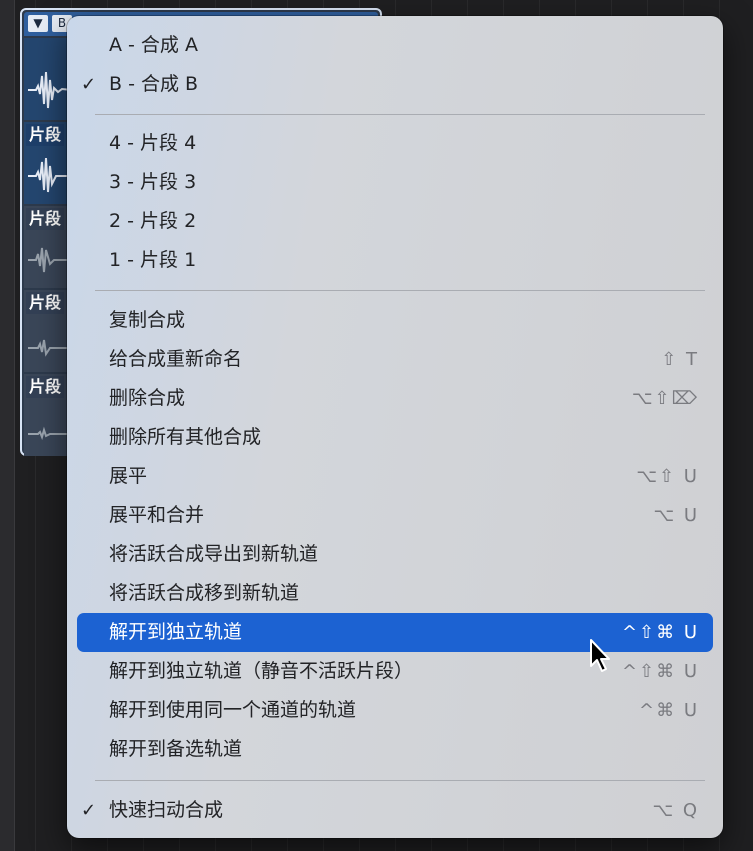 This screenshot has width=753, height=851. I want to click on menu-item-label: 将活跃合成移到新轨道, so click(204, 593).